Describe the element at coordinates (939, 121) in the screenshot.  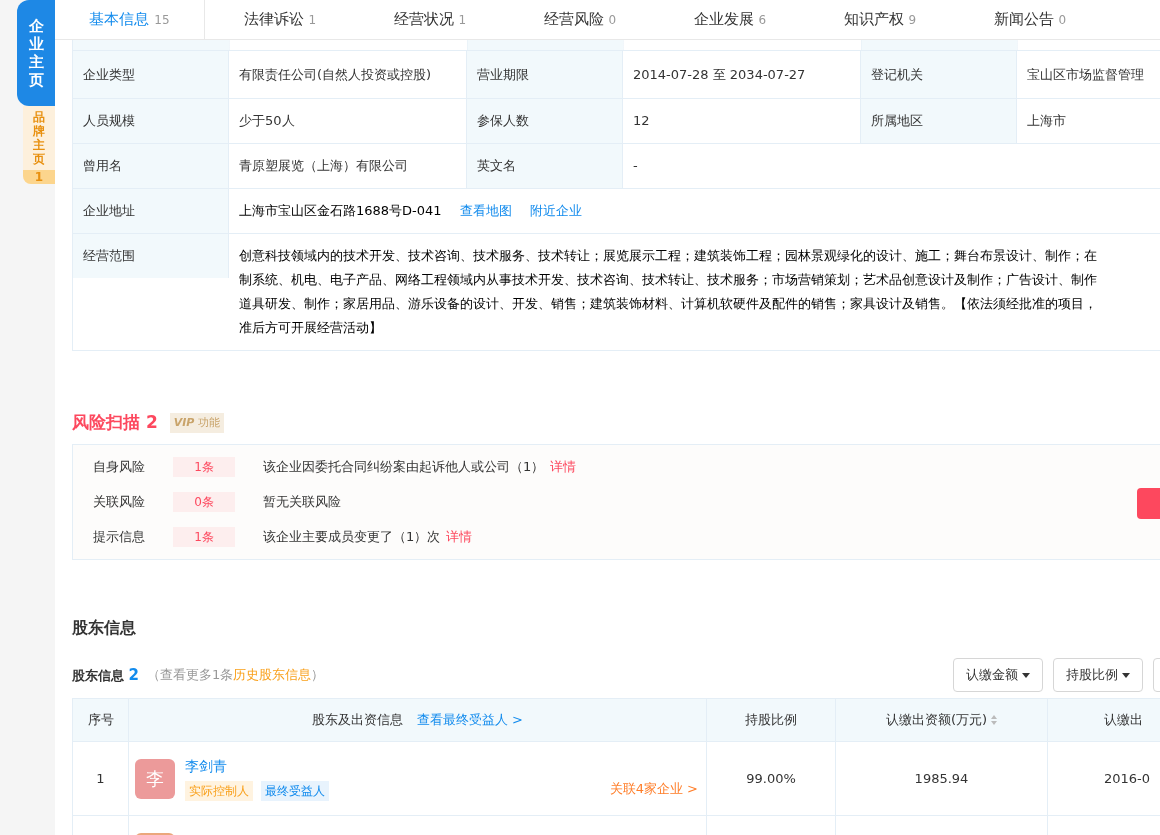
I see `table-cell: 所属地区` at that location.